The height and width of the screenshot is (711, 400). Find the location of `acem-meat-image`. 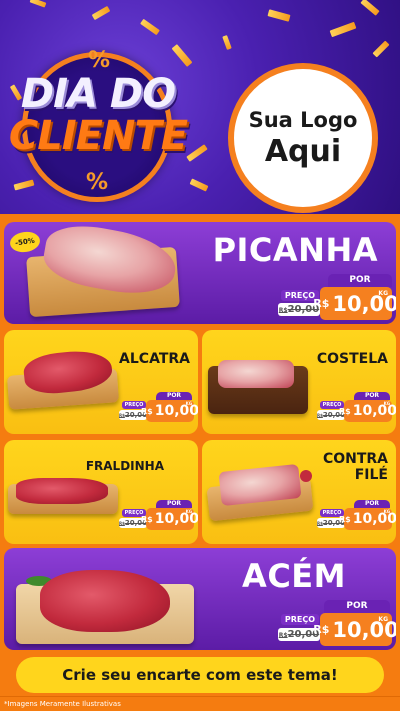

acem-meat-image is located at coordinates (105, 601).